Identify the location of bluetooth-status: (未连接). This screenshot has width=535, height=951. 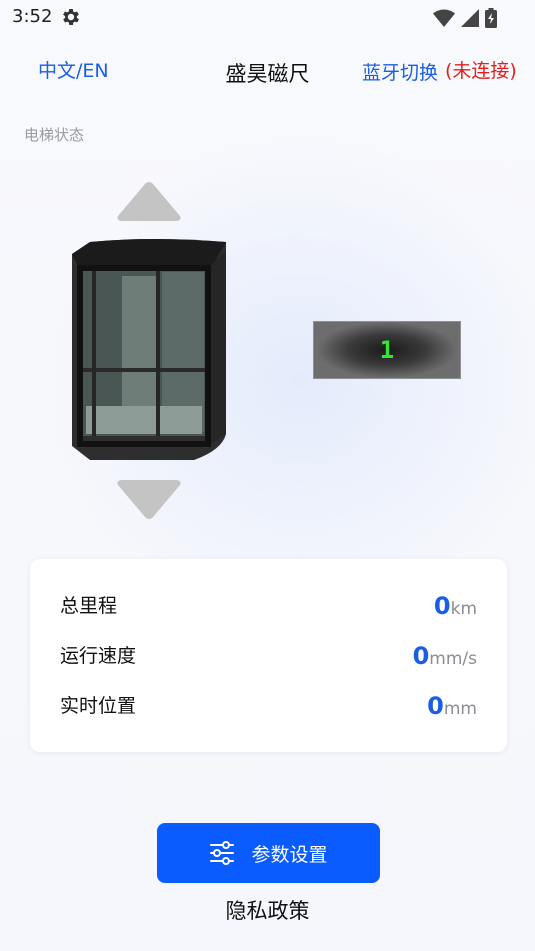
(481, 71).